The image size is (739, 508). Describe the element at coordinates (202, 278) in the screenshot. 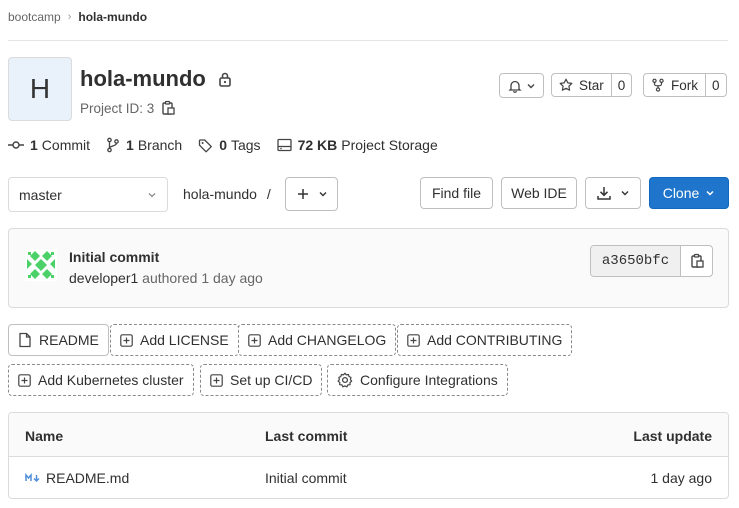

I see `commit-authored-text: authored 1 day ago` at that location.